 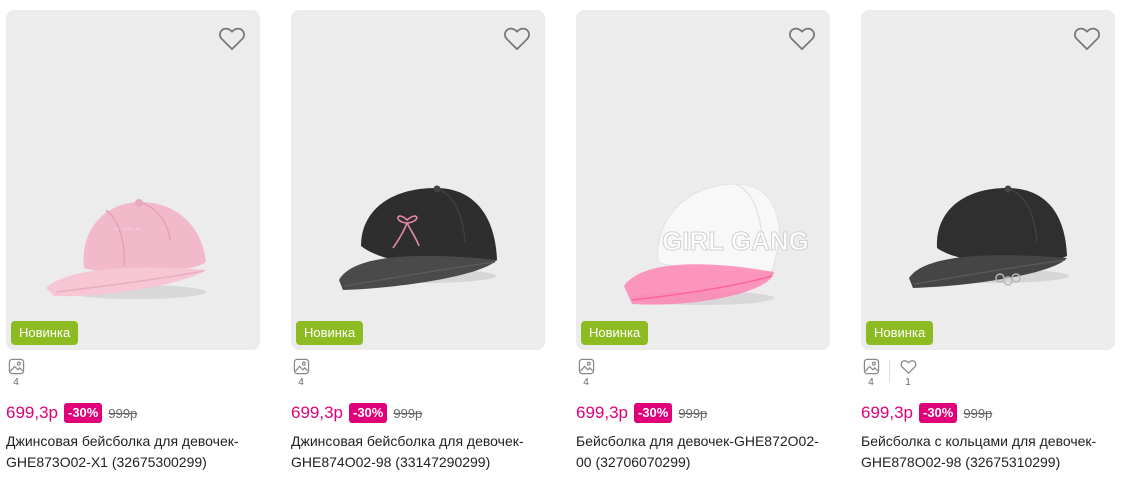 What do you see at coordinates (106, 462) in the screenshot?
I see `product-title-line2: GHE873O02-X1 (32675300299)` at bounding box center [106, 462].